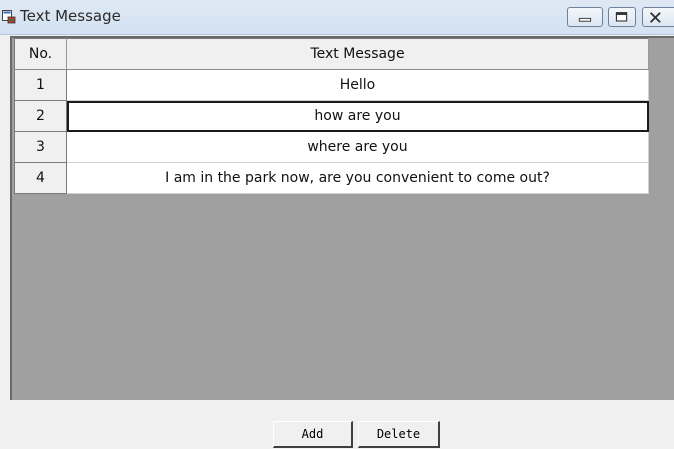 This screenshot has height=449, width=674. Describe the element at coordinates (585, 19) in the screenshot. I see `minimize-icon` at that location.